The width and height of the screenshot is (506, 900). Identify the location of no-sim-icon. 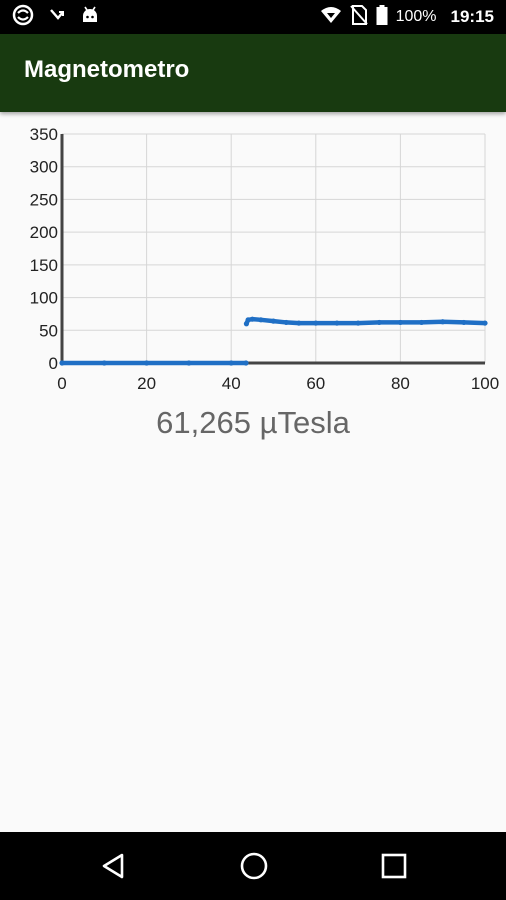
(358, 17).